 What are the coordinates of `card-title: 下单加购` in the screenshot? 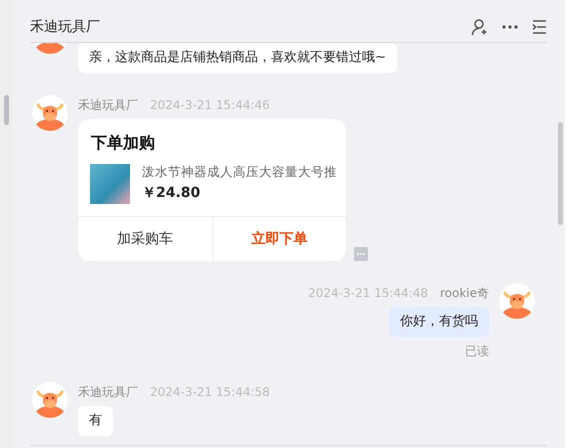 It's located at (123, 143).